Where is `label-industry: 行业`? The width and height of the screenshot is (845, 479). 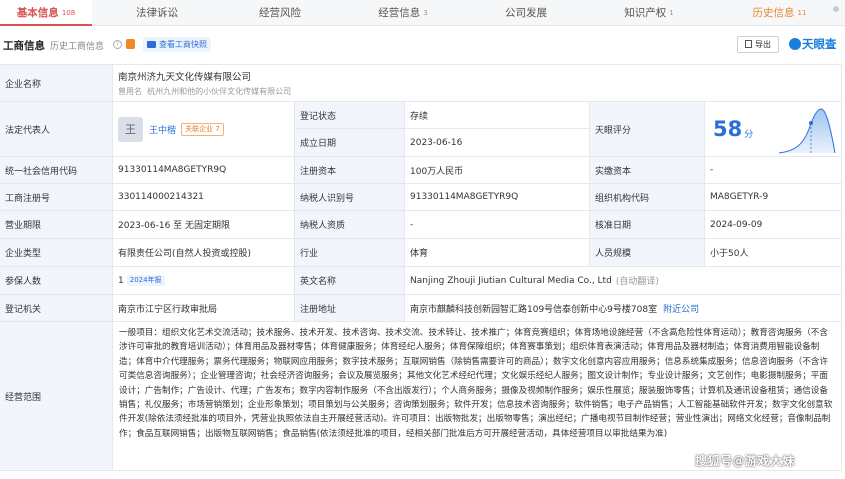 label-industry: 行业 is located at coordinates (350, 253).